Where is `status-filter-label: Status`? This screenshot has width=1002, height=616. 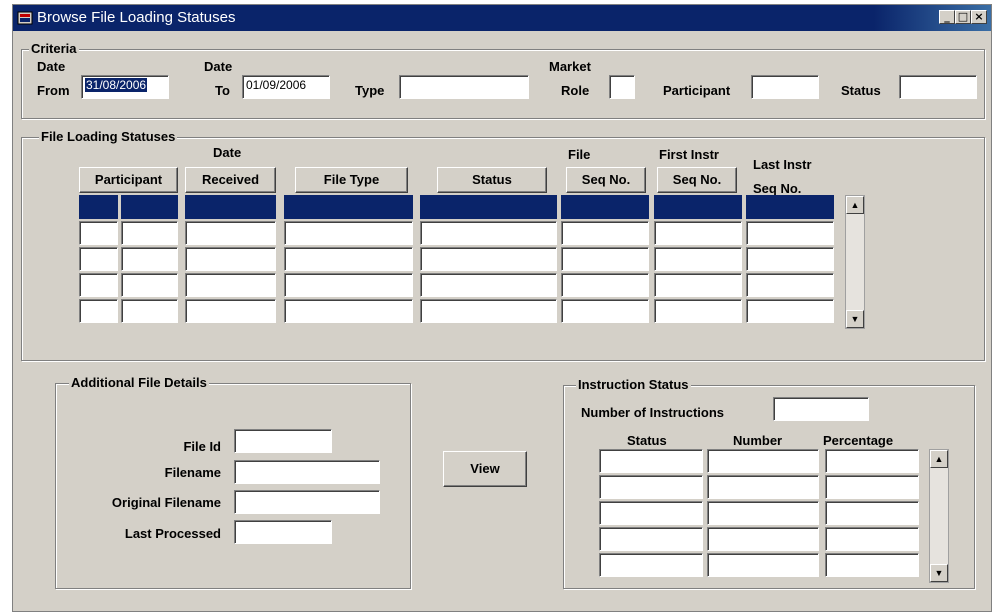 status-filter-label: Status is located at coordinates (861, 90).